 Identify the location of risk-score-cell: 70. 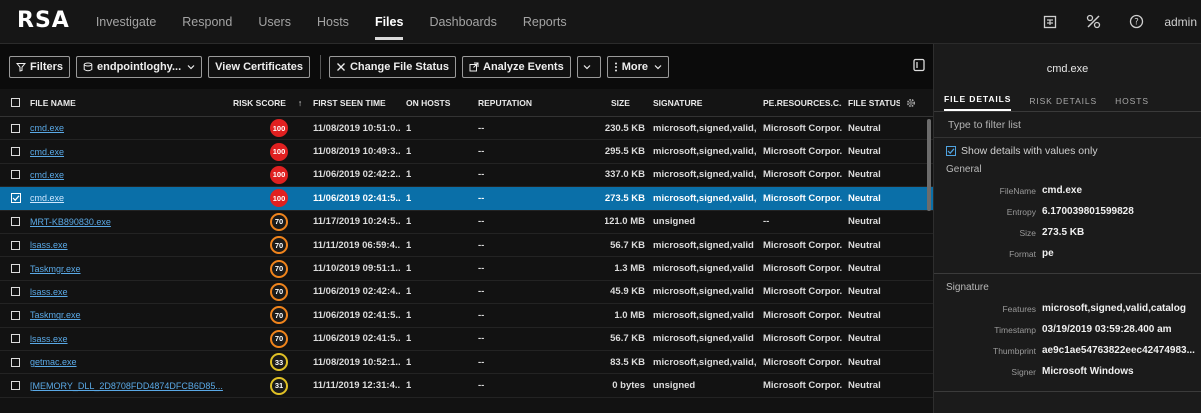
(267, 221).